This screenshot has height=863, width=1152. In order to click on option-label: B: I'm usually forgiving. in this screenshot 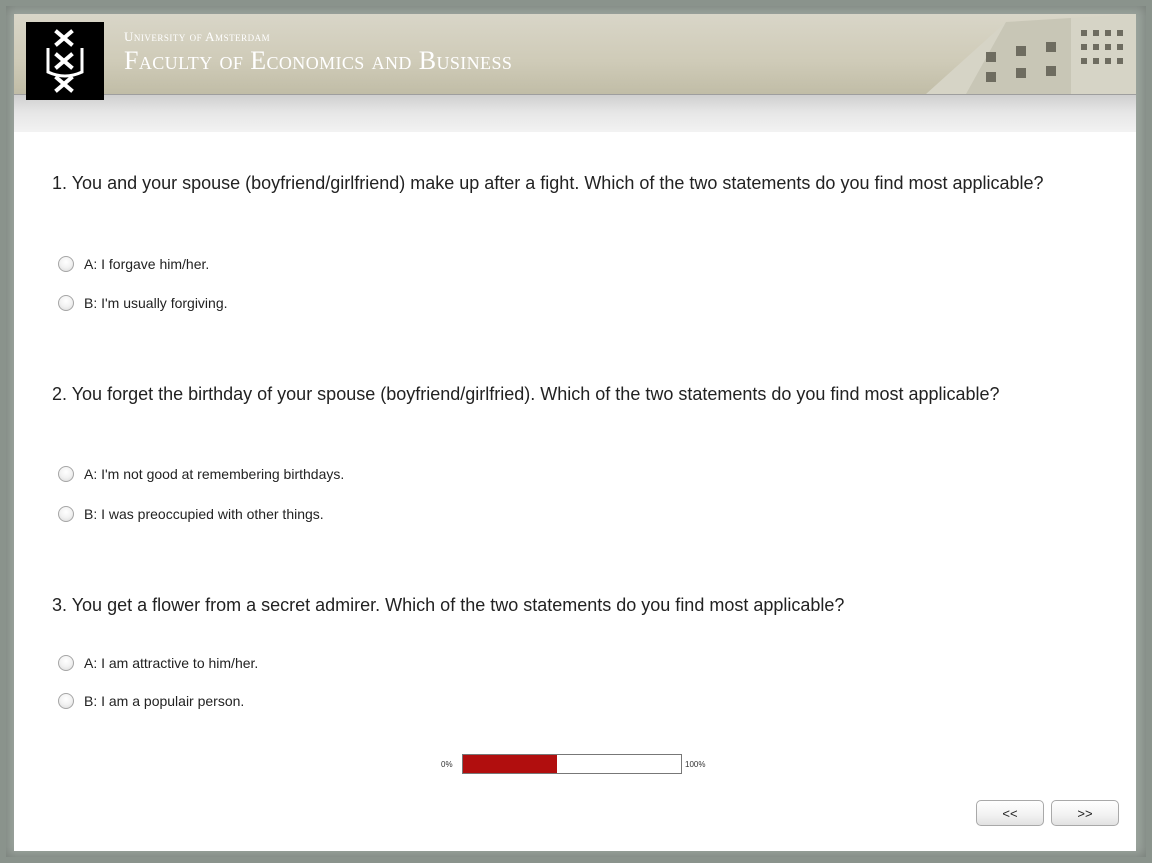, I will do `click(156, 303)`.